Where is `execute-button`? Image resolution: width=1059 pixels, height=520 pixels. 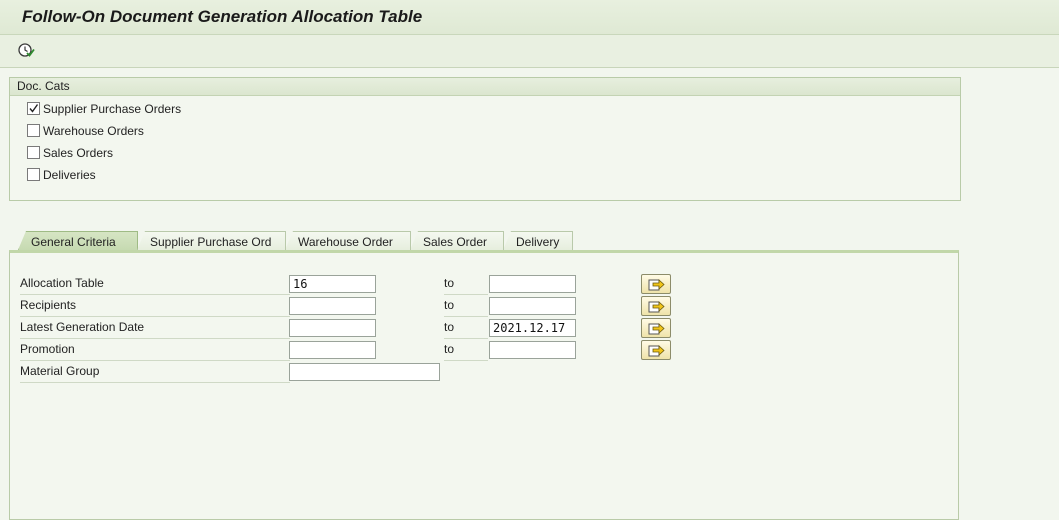 execute-button is located at coordinates (26, 50).